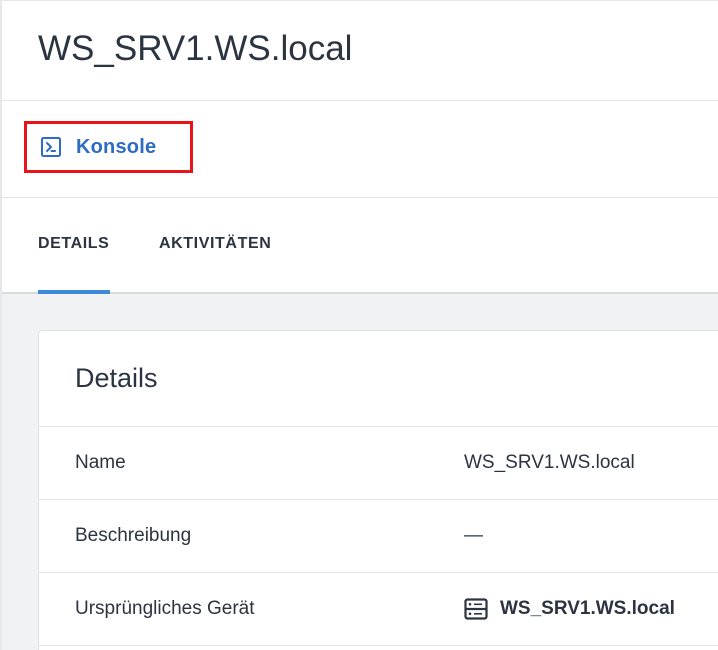 This screenshot has width=718, height=650. Describe the element at coordinates (195, 48) in the screenshot. I see `page-title: WS_SRV1.WS.local` at that location.